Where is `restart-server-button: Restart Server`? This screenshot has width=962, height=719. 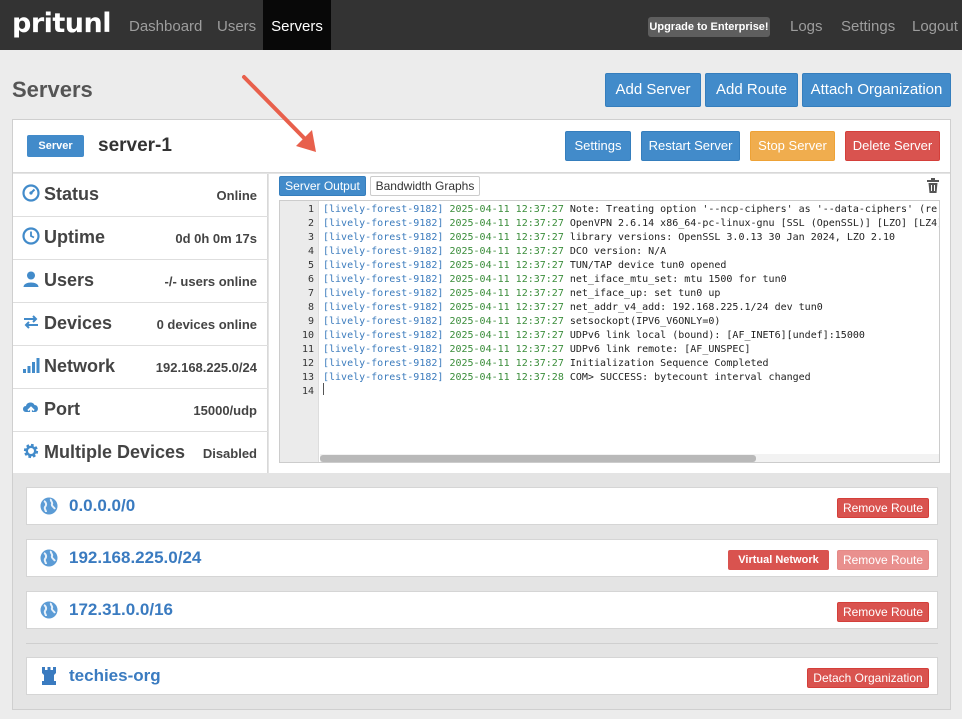 restart-server-button: Restart Server is located at coordinates (690, 146).